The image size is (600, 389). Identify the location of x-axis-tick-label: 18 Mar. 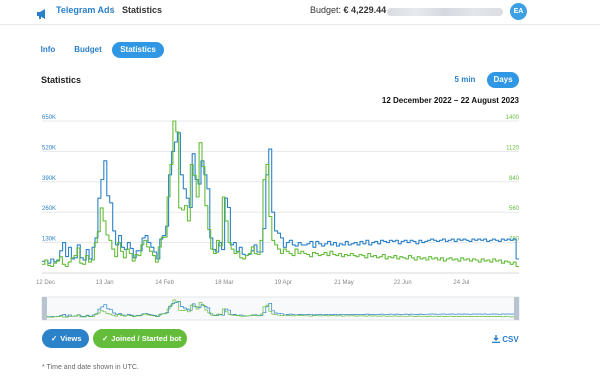
(224, 283).